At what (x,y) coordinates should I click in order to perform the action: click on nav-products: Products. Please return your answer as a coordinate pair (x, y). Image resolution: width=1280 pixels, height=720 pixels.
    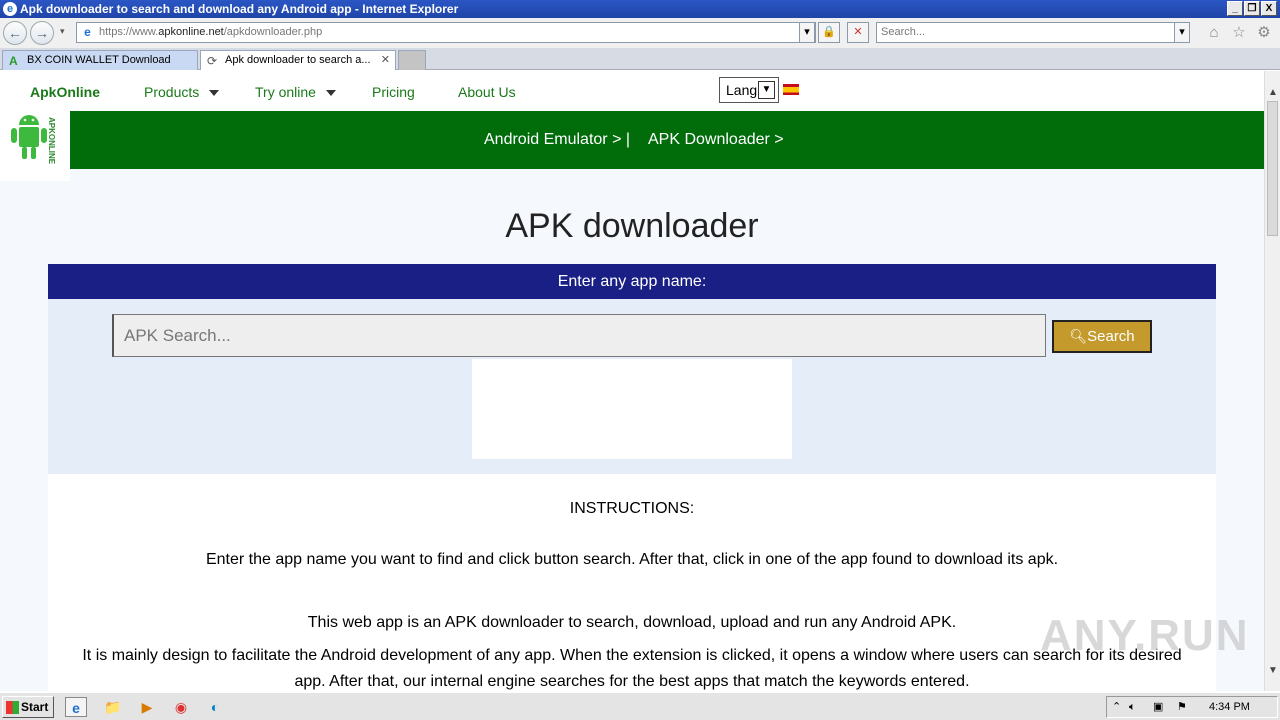
    Looking at the image, I should click on (182, 92).